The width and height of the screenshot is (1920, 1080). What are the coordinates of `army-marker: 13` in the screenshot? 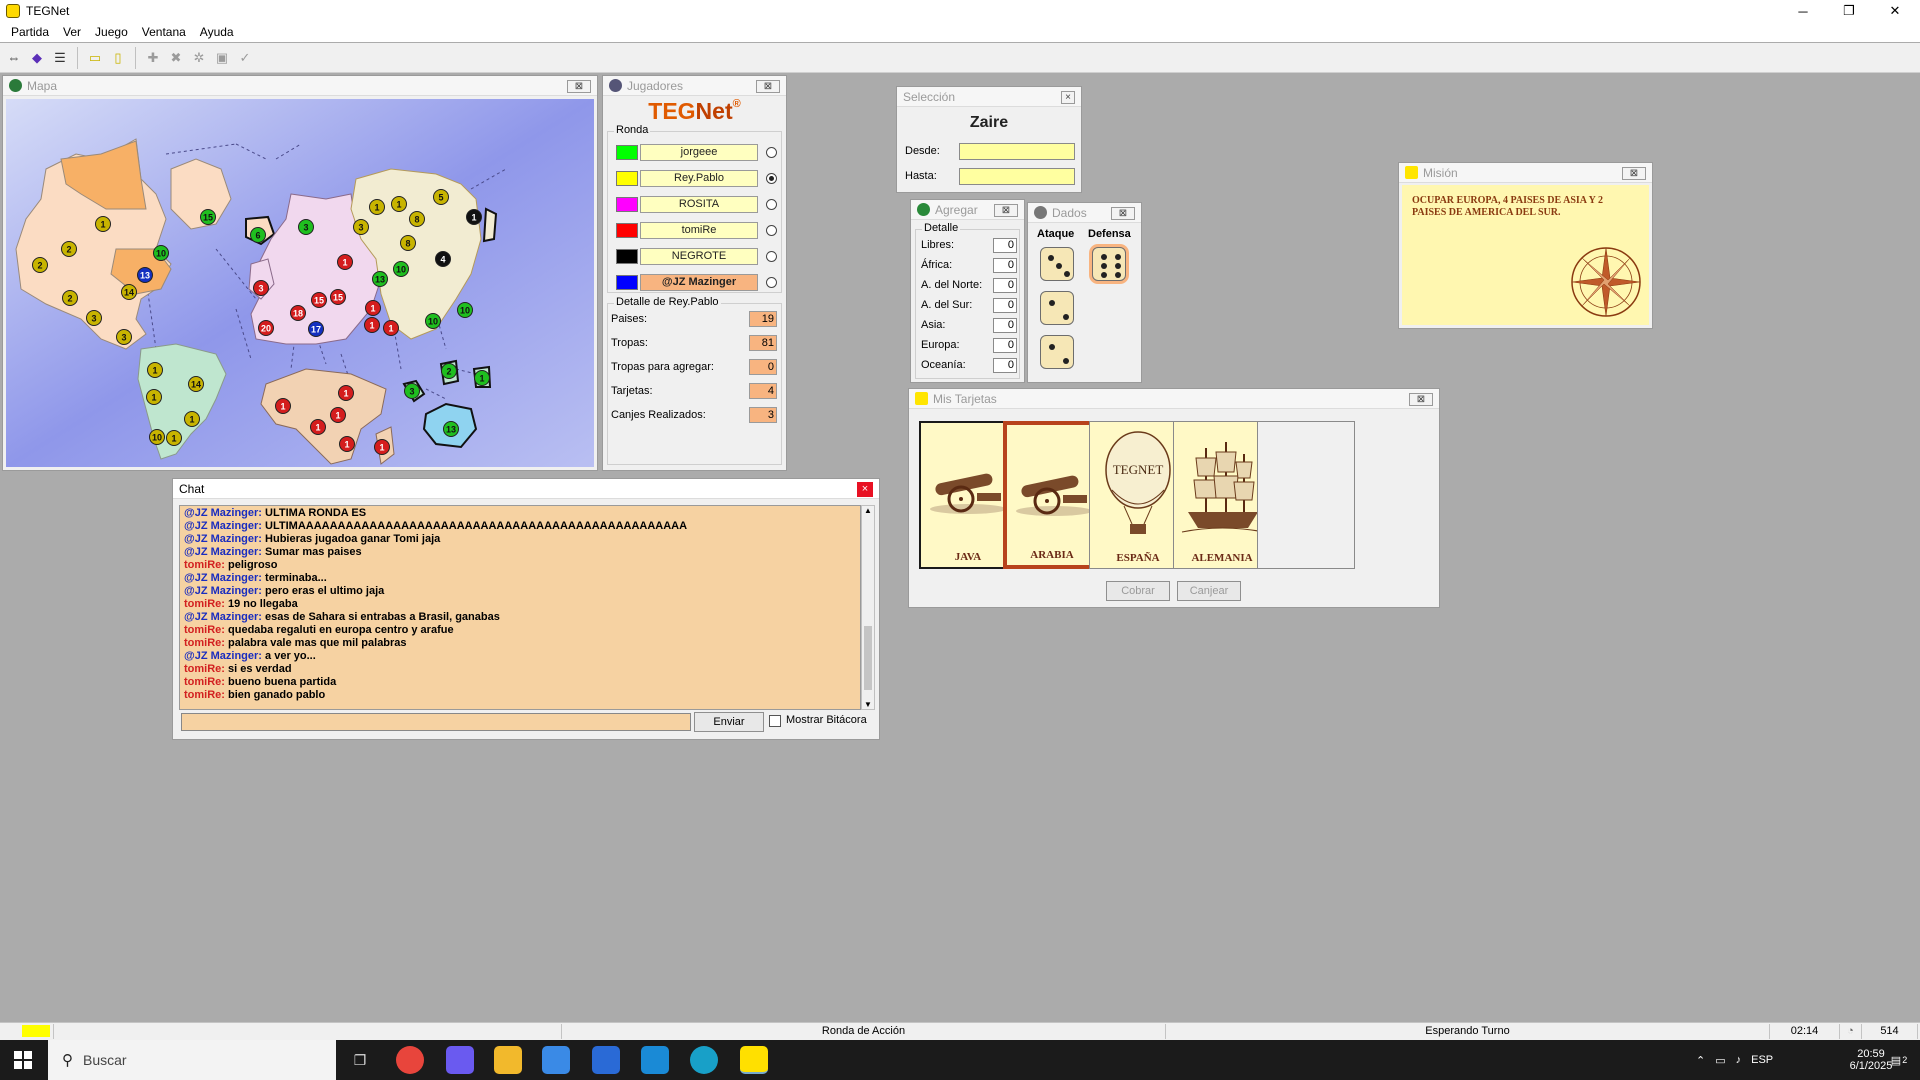 It's located at (145, 275).